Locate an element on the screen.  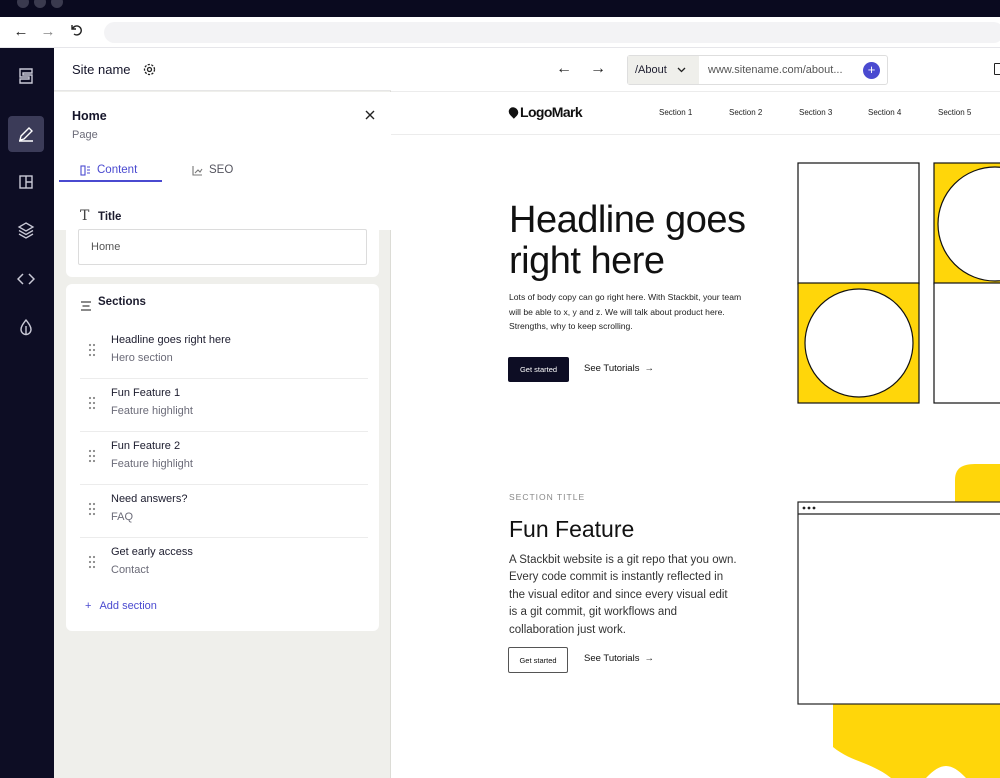
page-path-value: /About is located at coordinates (651, 70).